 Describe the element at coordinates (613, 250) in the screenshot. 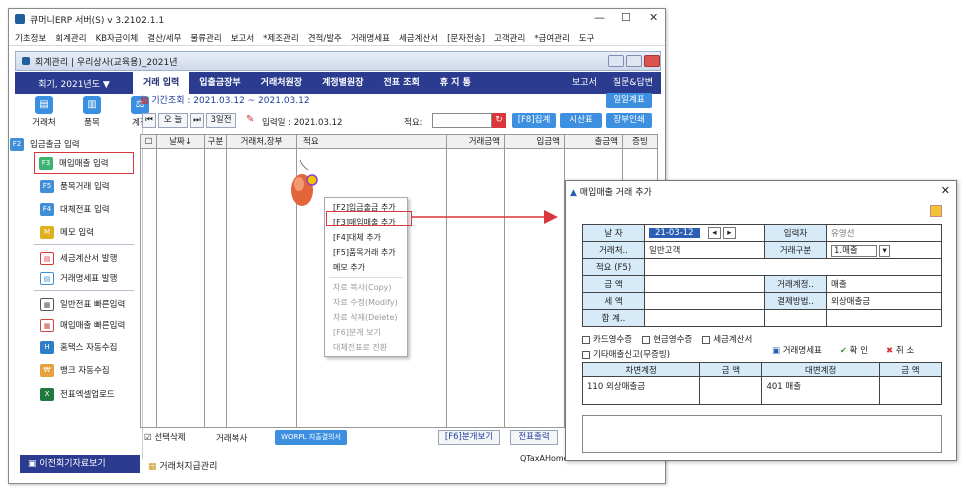

I see `client-field-label: 거래처..` at that location.